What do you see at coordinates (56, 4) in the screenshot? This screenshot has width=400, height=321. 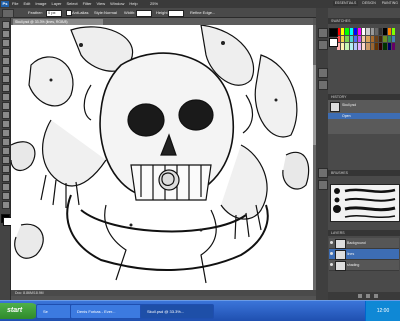 I see `menu-layer: Layer` at bounding box center [56, 4].